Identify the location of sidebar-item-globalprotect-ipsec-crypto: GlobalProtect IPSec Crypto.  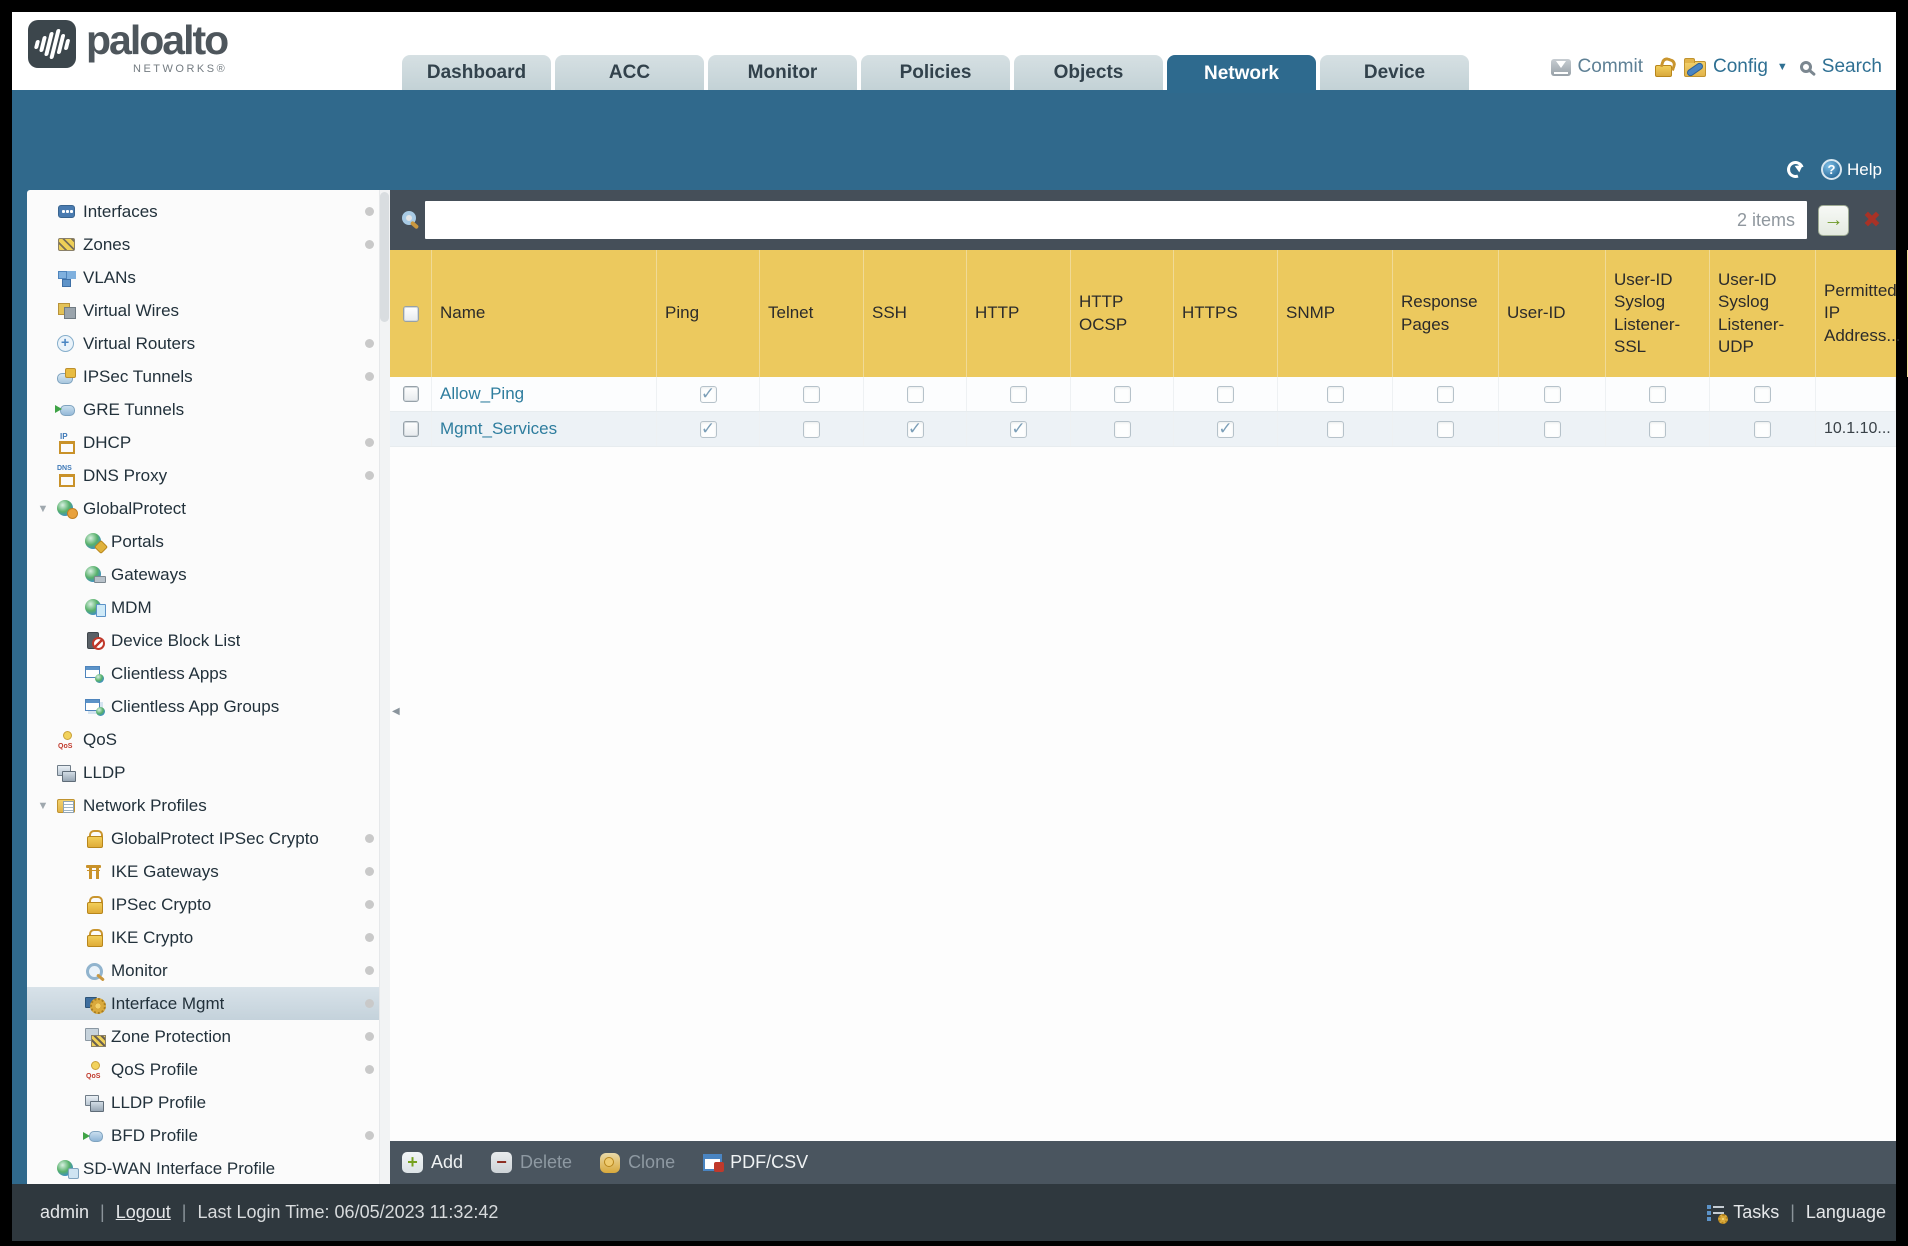
(208, 838).